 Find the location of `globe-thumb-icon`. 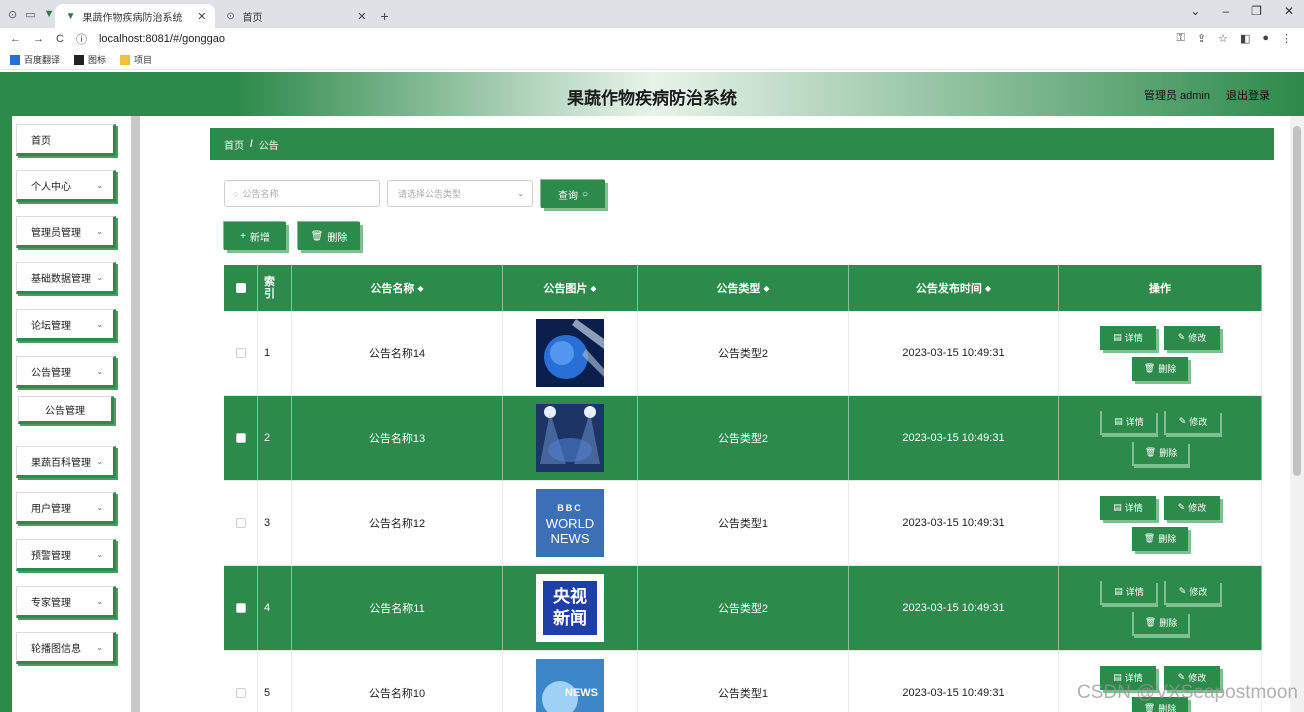

globe-thumb-icon is located at coordinates (570, 353).